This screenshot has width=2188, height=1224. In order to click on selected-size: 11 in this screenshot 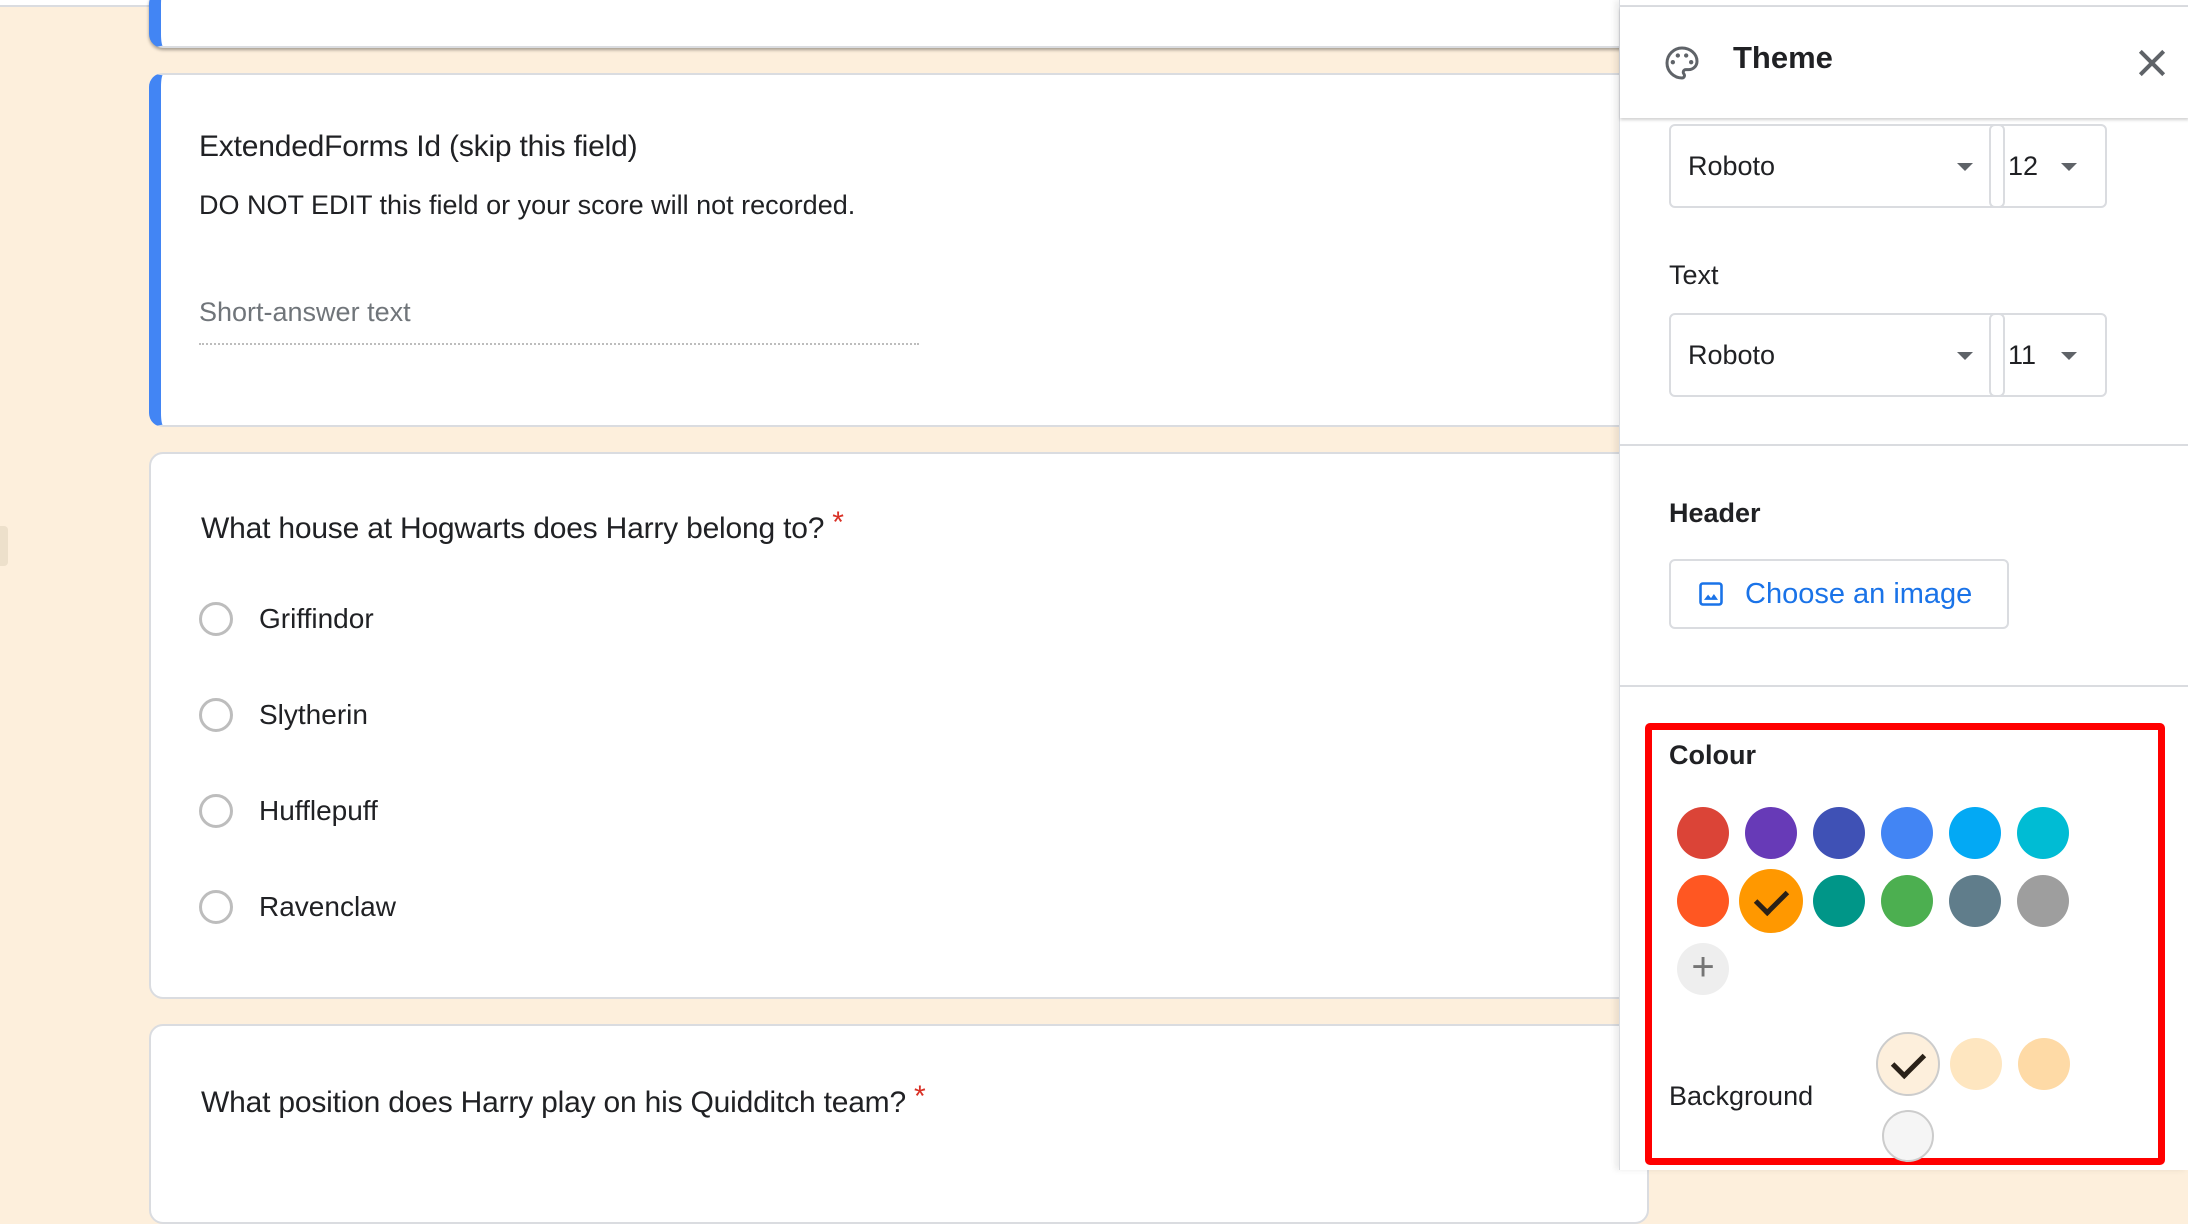, I will do `click(2022, 354)`.